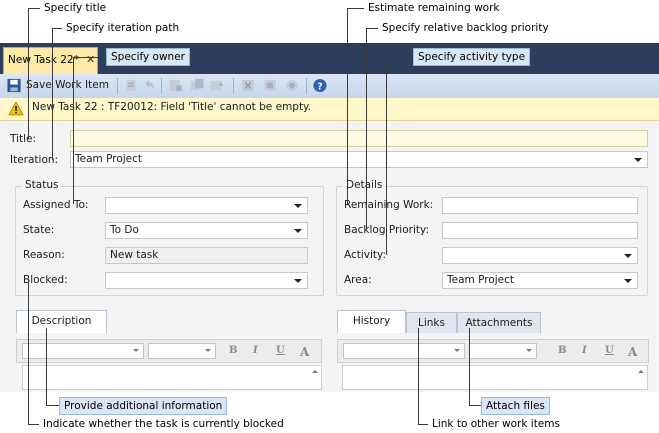 This screenshot has height=433, width=659. Describe the element at coordinates (206, 280) in the screenshot. I see `blocked-dropdown` at that location.